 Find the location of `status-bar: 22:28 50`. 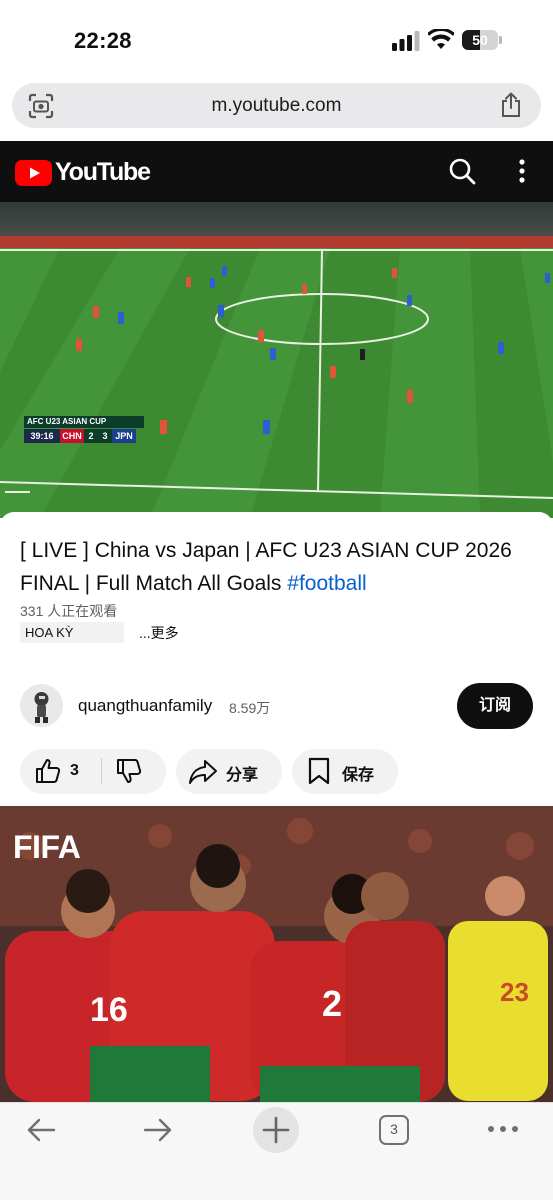

status-bar: 22:28 50 is located at coordinates (276, 40).